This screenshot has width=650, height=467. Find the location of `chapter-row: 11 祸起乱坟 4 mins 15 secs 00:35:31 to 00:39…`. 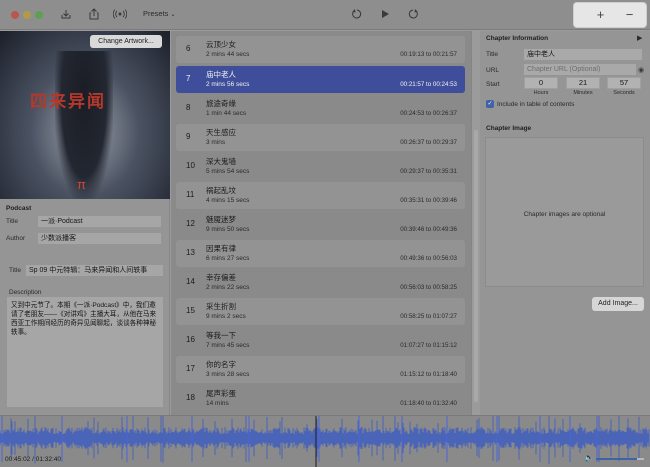

chapter-row: 11 祸起乱坟 4 mins 15 secs 00:35:31 to 00:39… is located at coordinates (320, 195).